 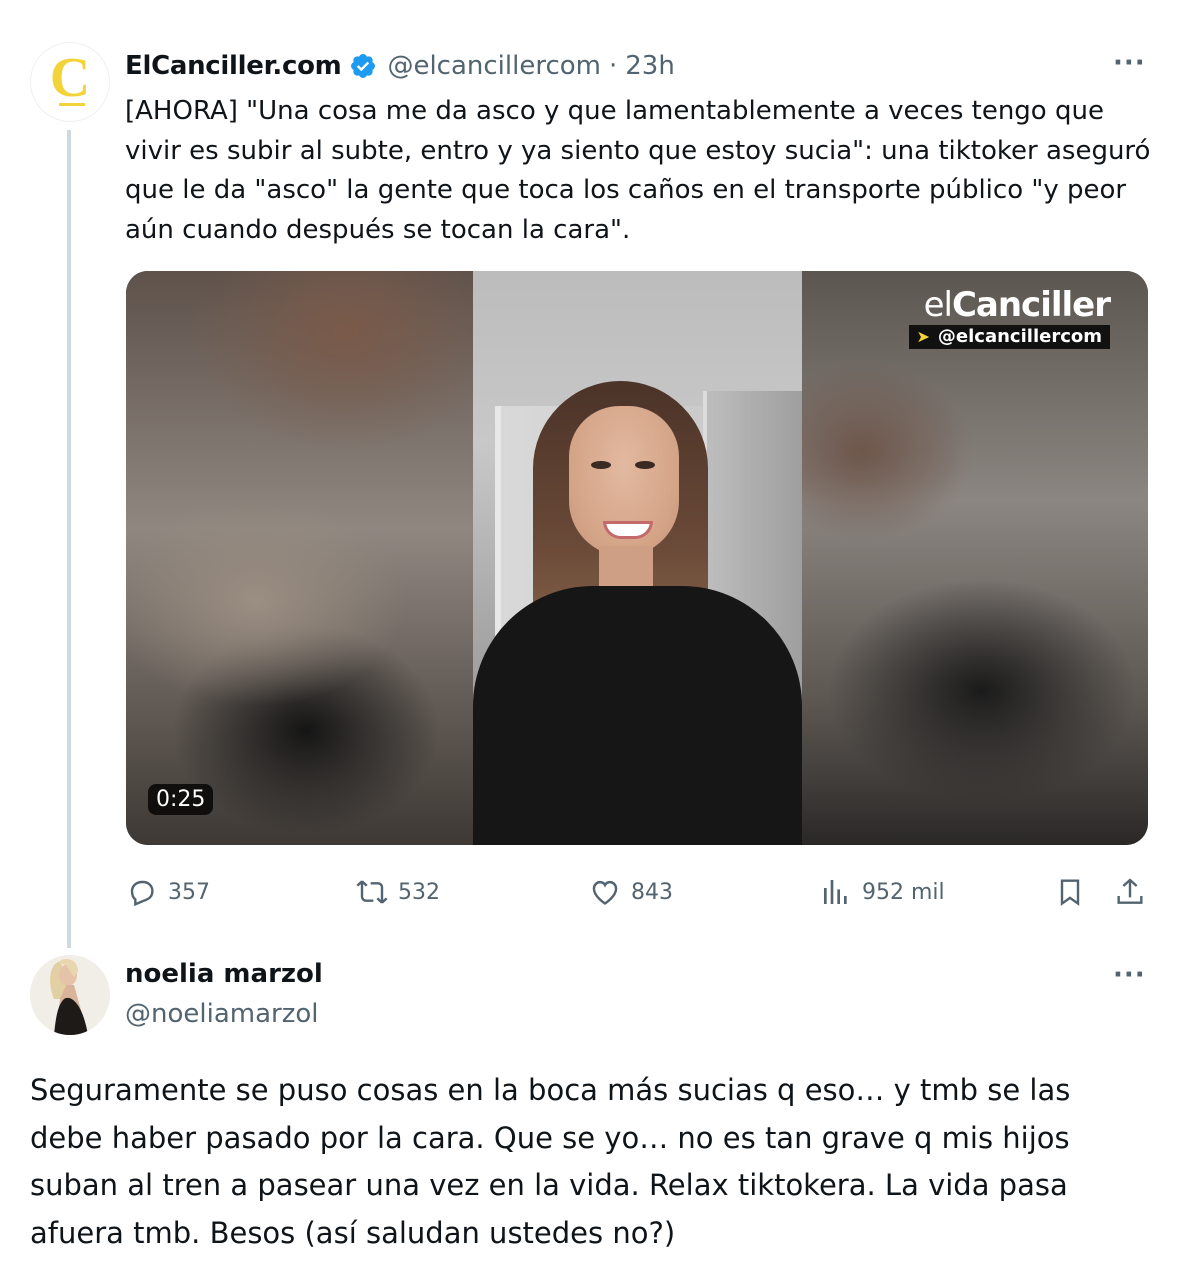 I want to click on reply-count: 357, so click(x=189, y=892).